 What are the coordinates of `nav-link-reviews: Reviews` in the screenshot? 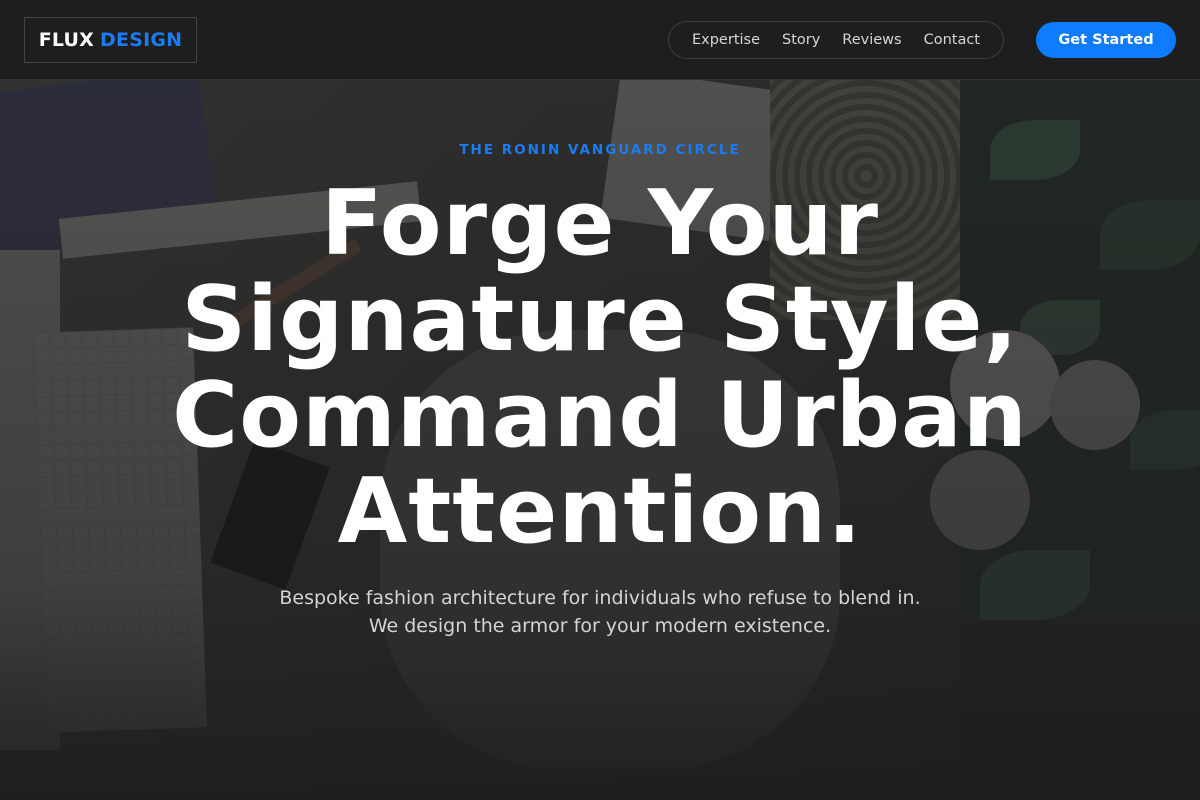 It's located at (871, 40).